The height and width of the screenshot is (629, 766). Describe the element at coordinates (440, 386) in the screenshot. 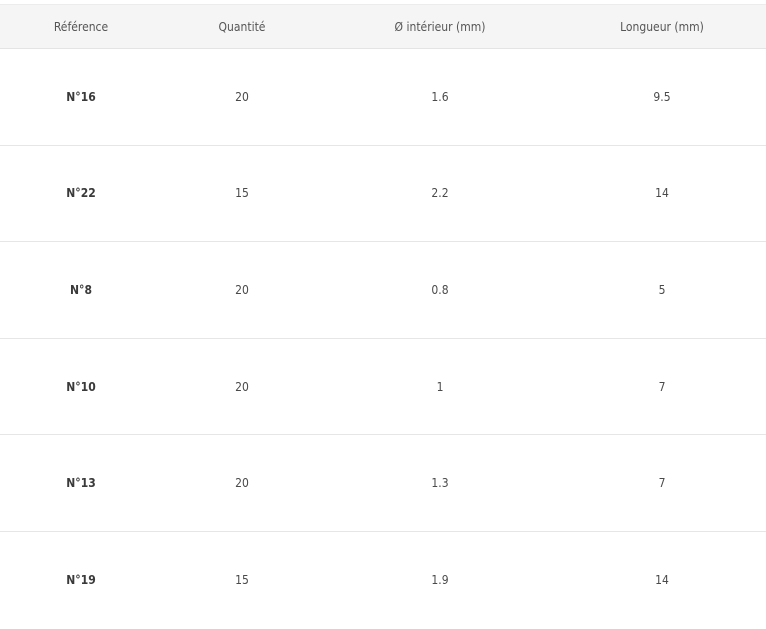

I see `cell-inner-diameter: 1` at that location.